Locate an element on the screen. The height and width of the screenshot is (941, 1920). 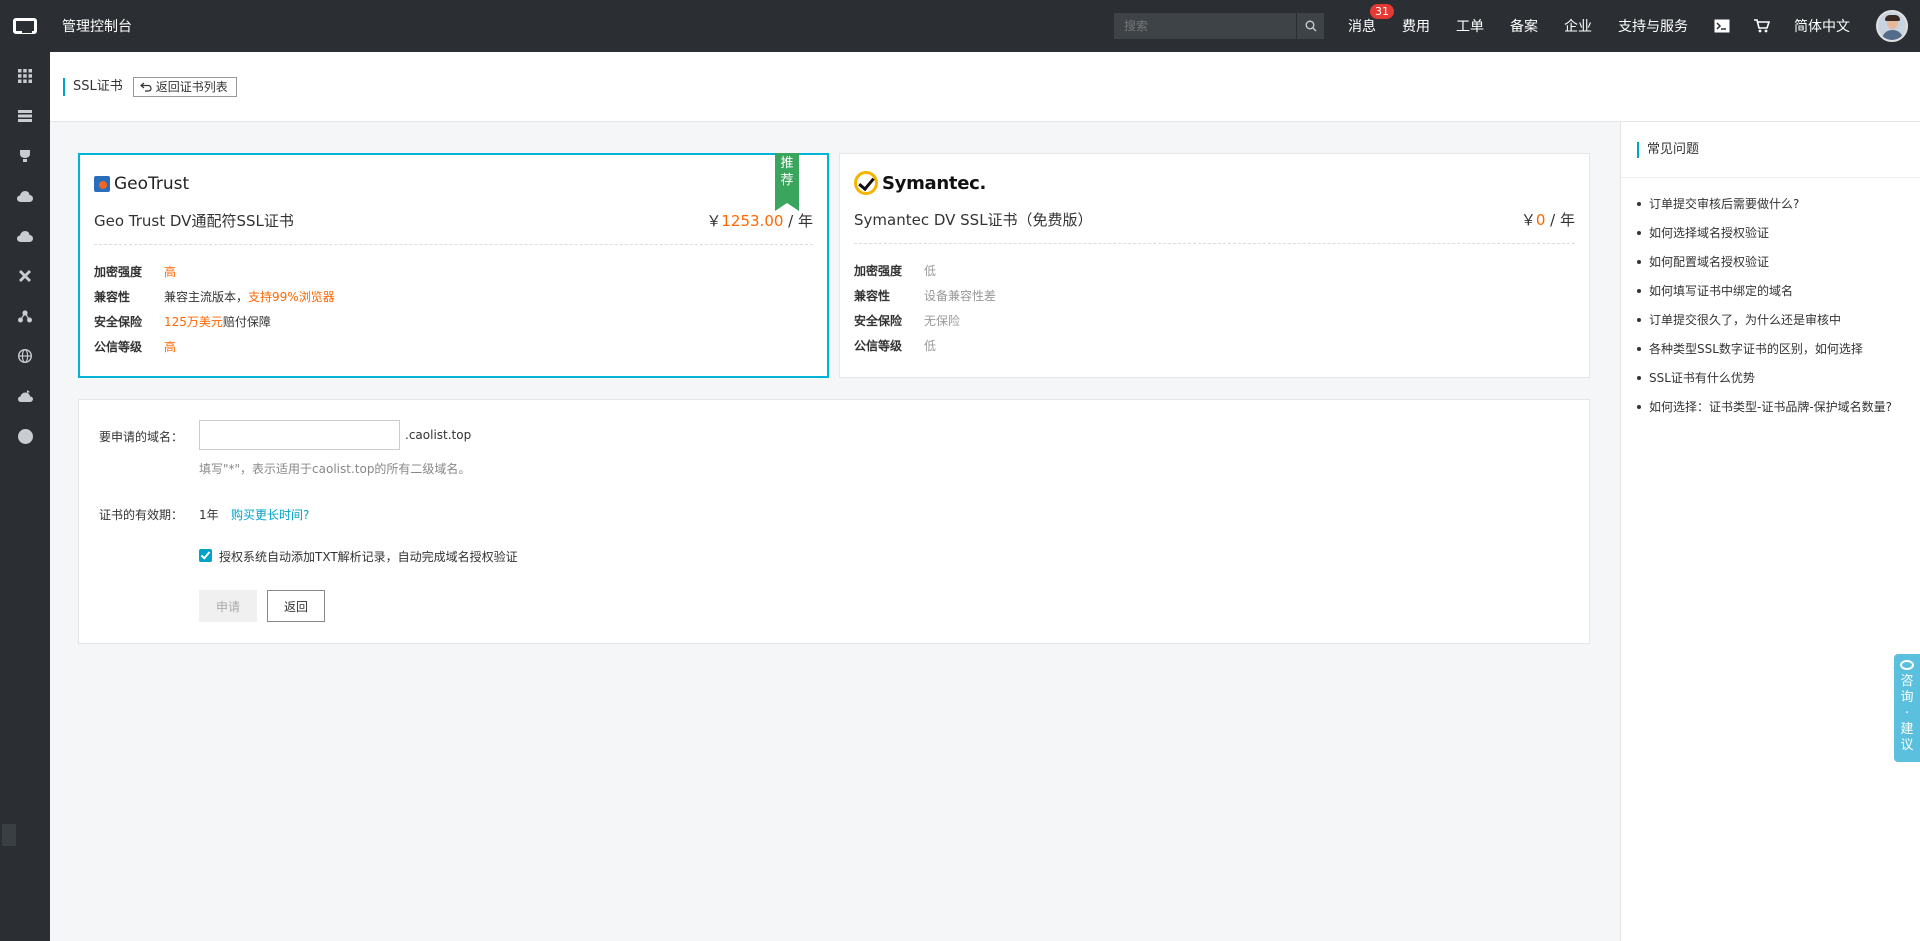
attr-value: 兼容主流版本， is located at coordinates (206, 297).